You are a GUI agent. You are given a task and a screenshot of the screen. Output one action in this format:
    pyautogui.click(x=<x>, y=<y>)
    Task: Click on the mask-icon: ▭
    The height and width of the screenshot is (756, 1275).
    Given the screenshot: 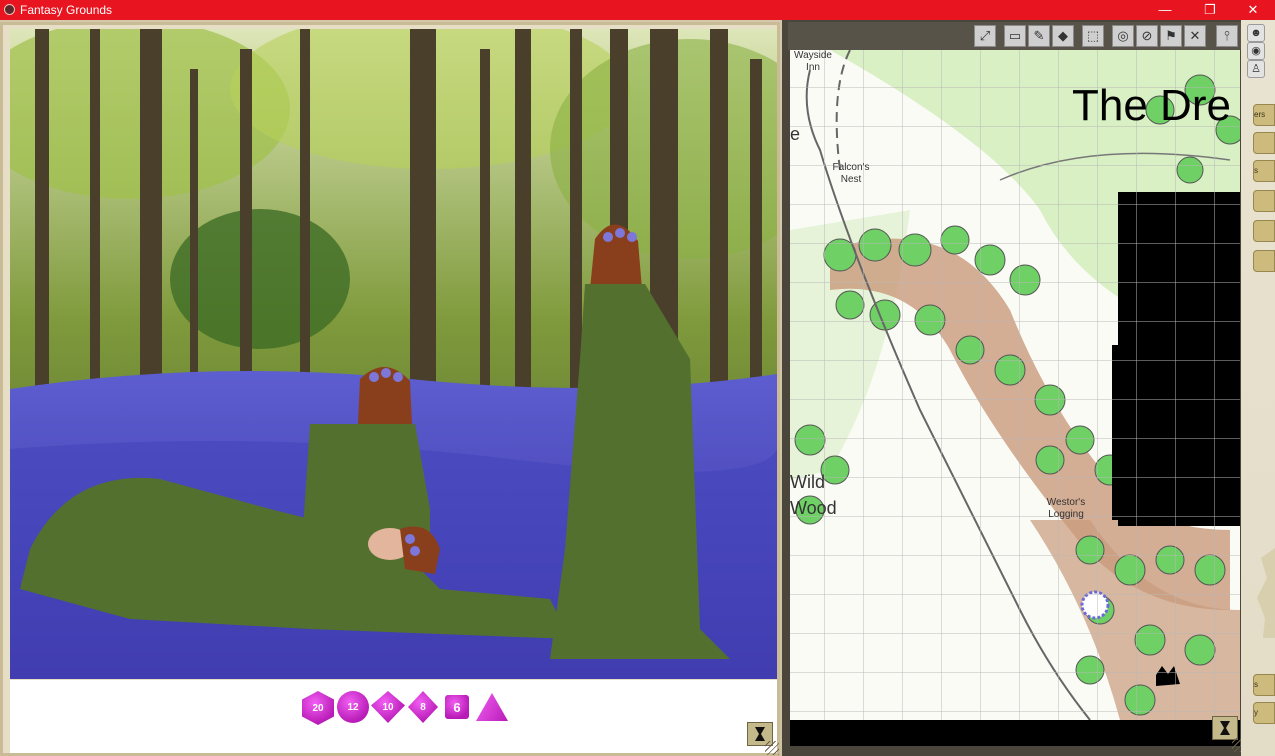 What is the action you would take?
    pyautogui.click(x=1015, y=36)
    